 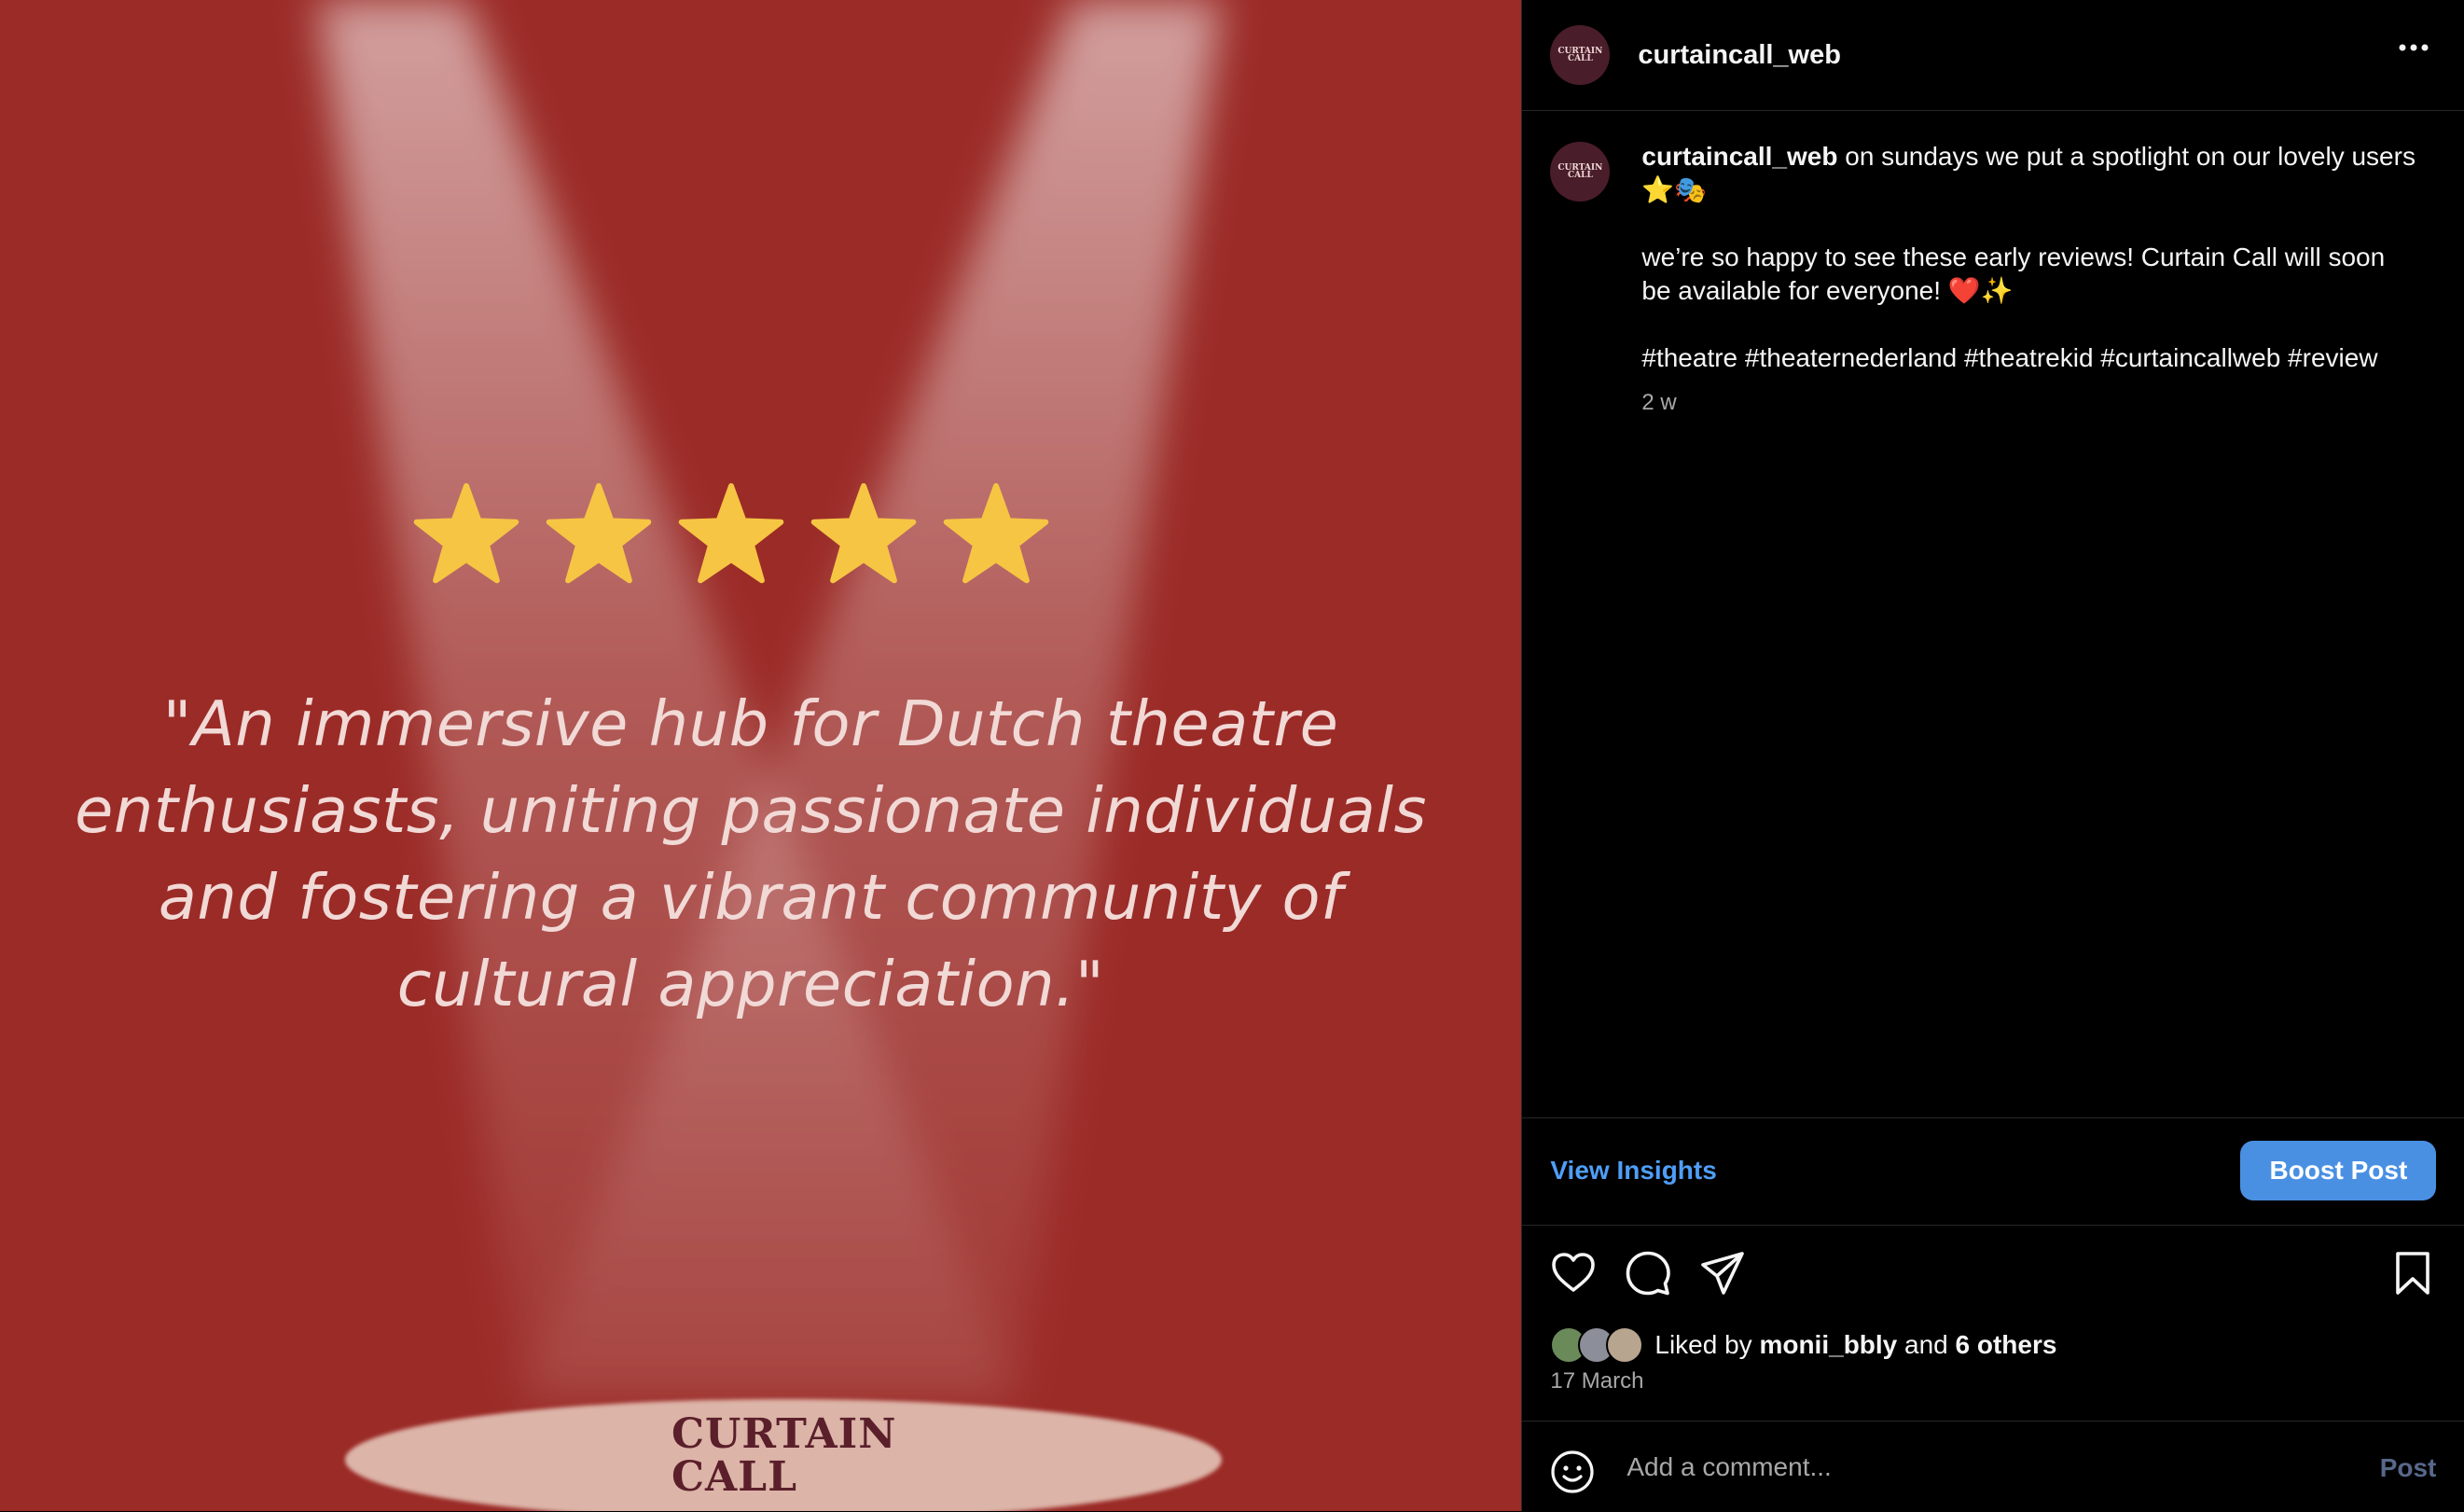 What do you see at coordinates (1633, 1171) in the screenshot?
I see `view-insights-link: View Insights` at bounding box center [1633, 1171].